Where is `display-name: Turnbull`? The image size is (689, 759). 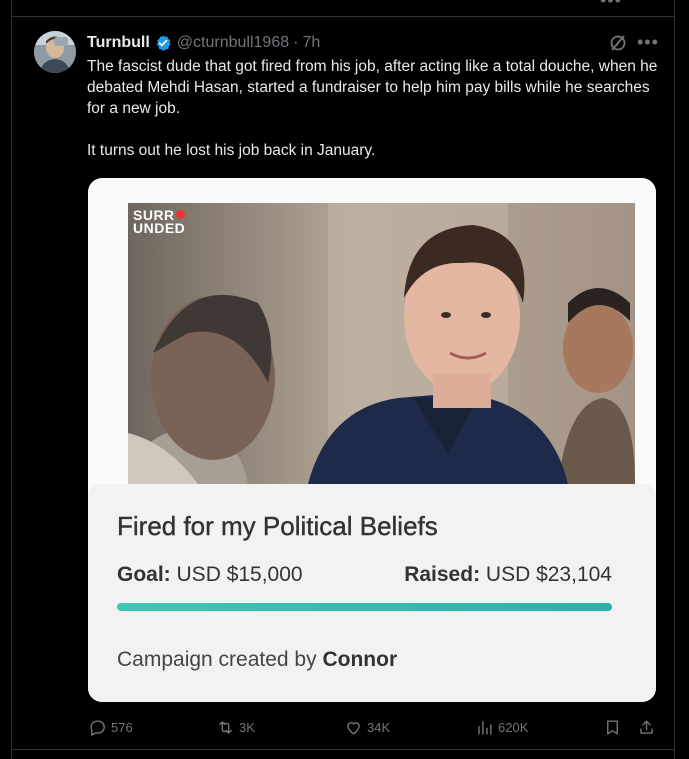 display-name: Turnbull is located at coordinates (118, 43).